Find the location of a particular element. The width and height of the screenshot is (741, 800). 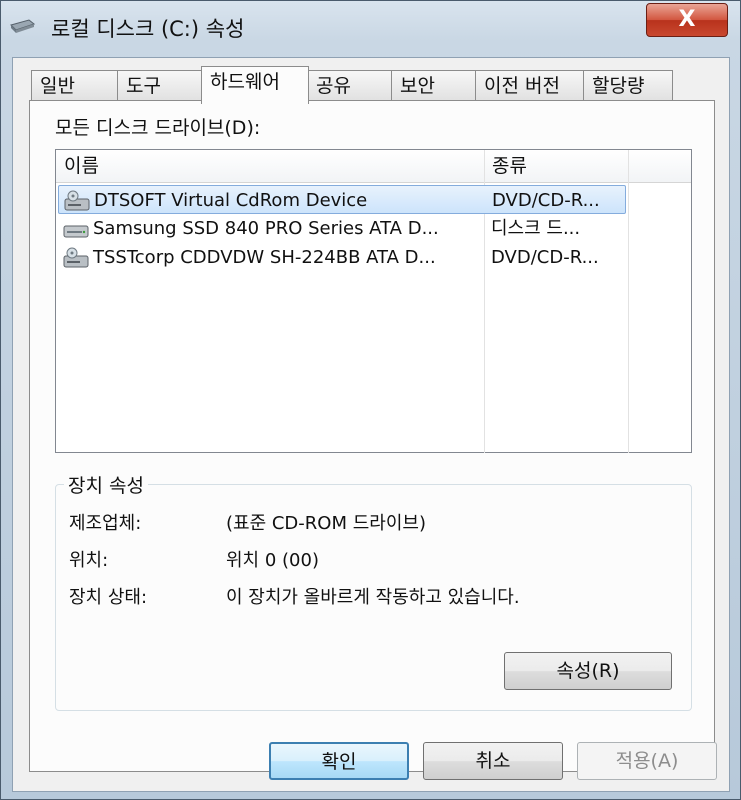

tab-previous-versions: 이전 버전 is located at coordinates (530, 86).